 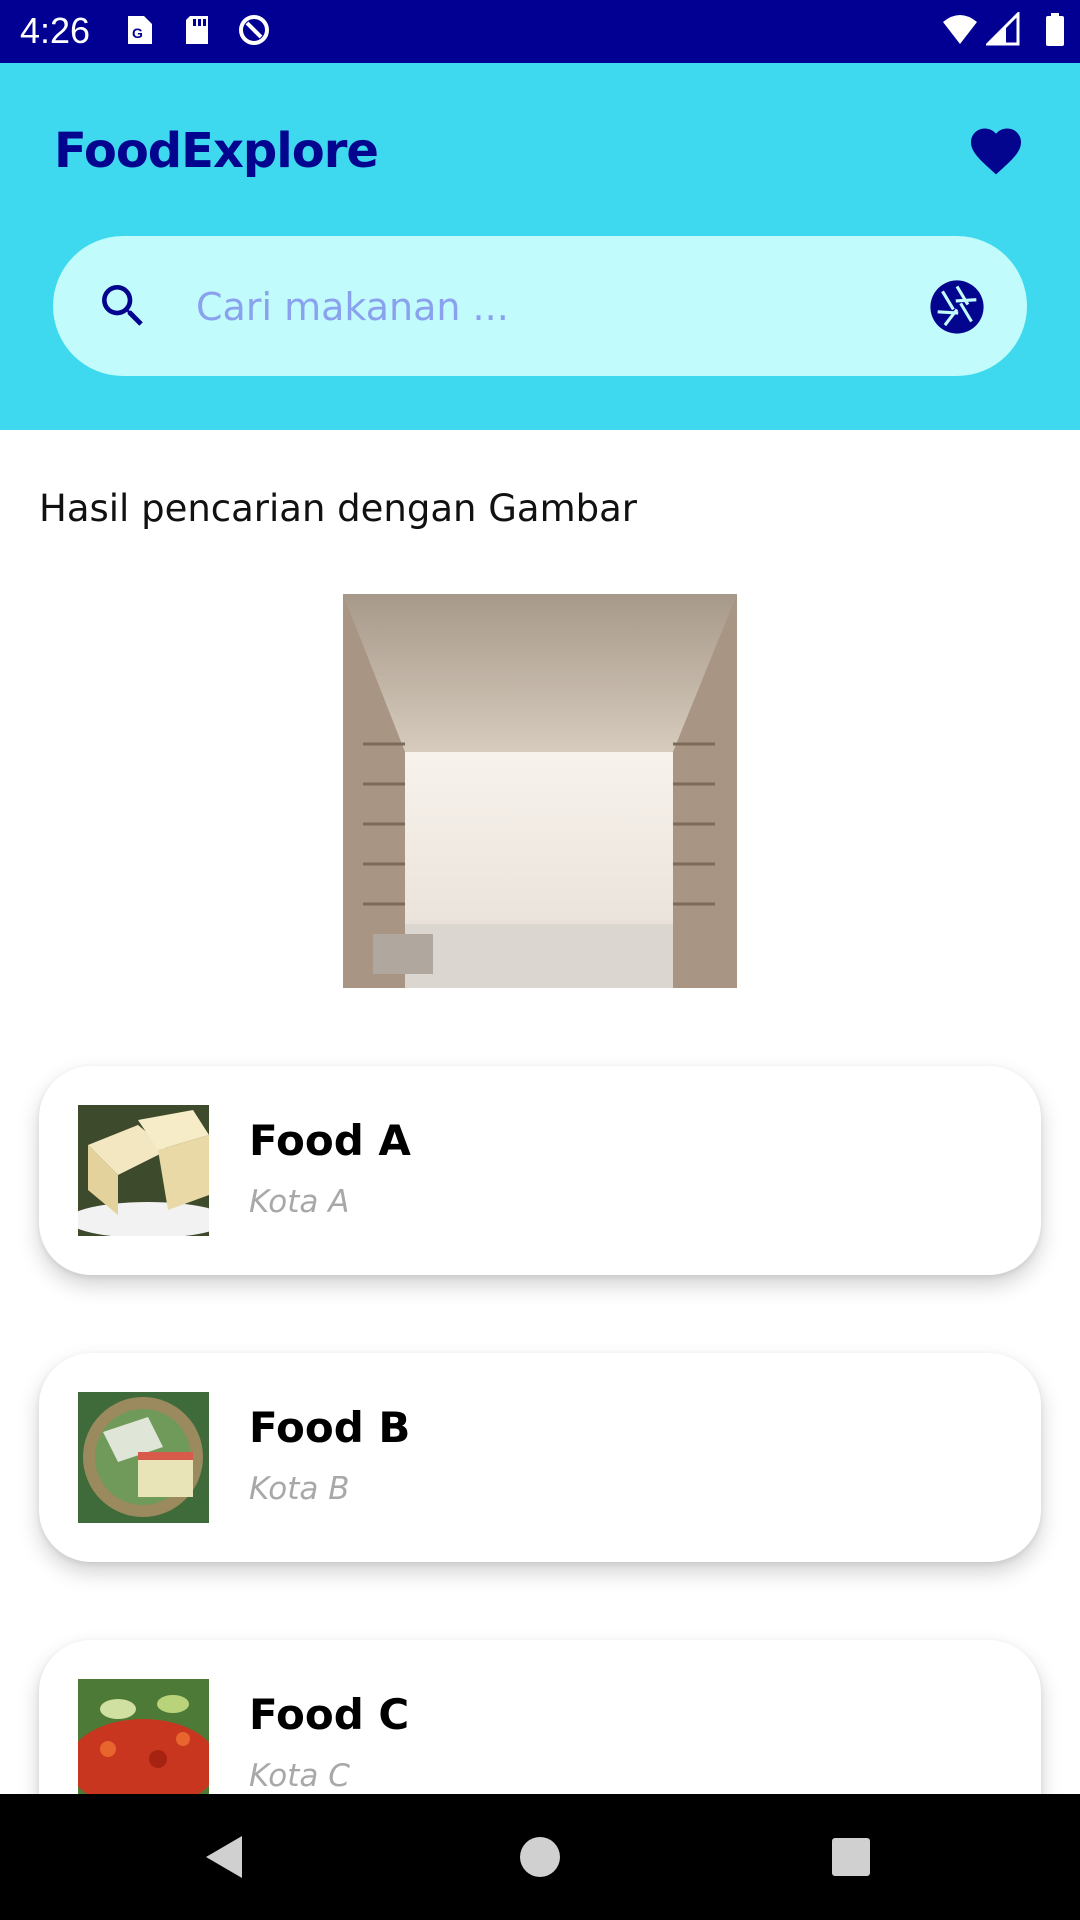 What do you see at coordinates (137, 33) in the screenshot?
I see `svg-text: G` at bounding box center [137, 33].